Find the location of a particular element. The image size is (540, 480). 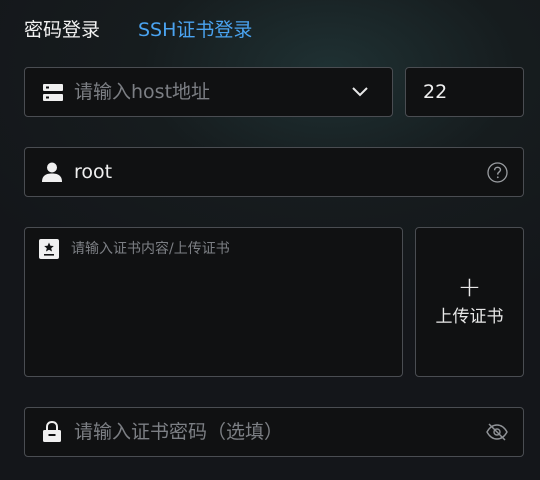

server-icon is located at coordinates (53, 92).